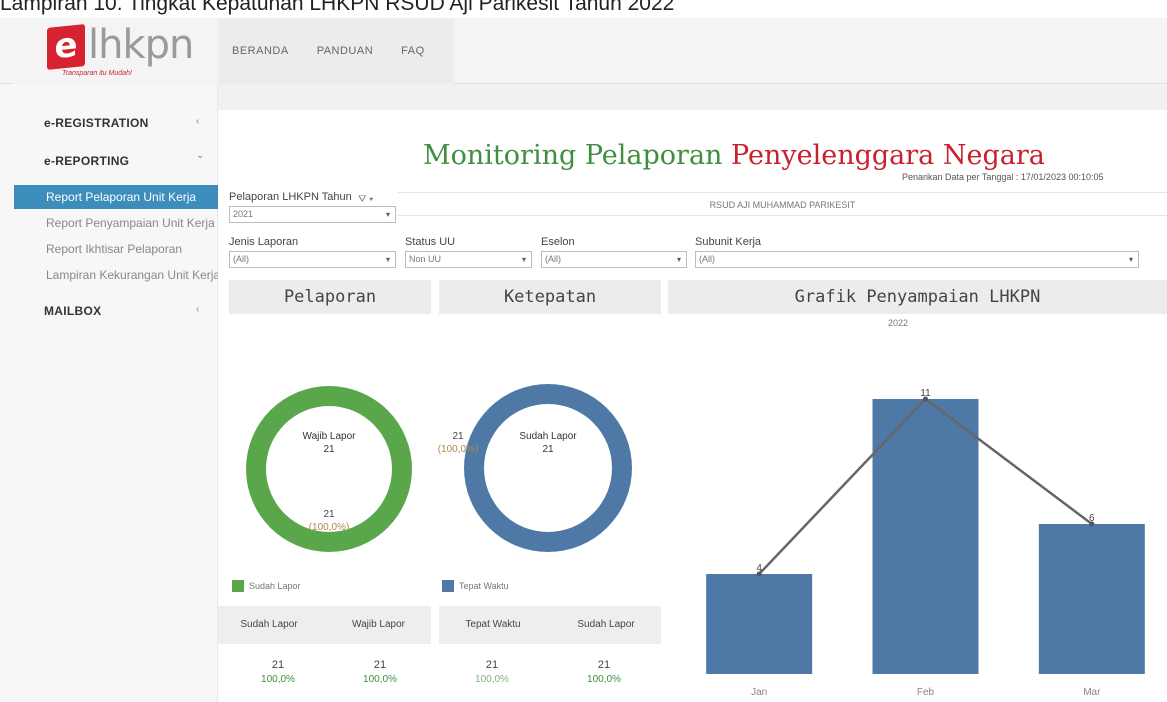  I want to click on tick-label: Jan, so click(759, 692).